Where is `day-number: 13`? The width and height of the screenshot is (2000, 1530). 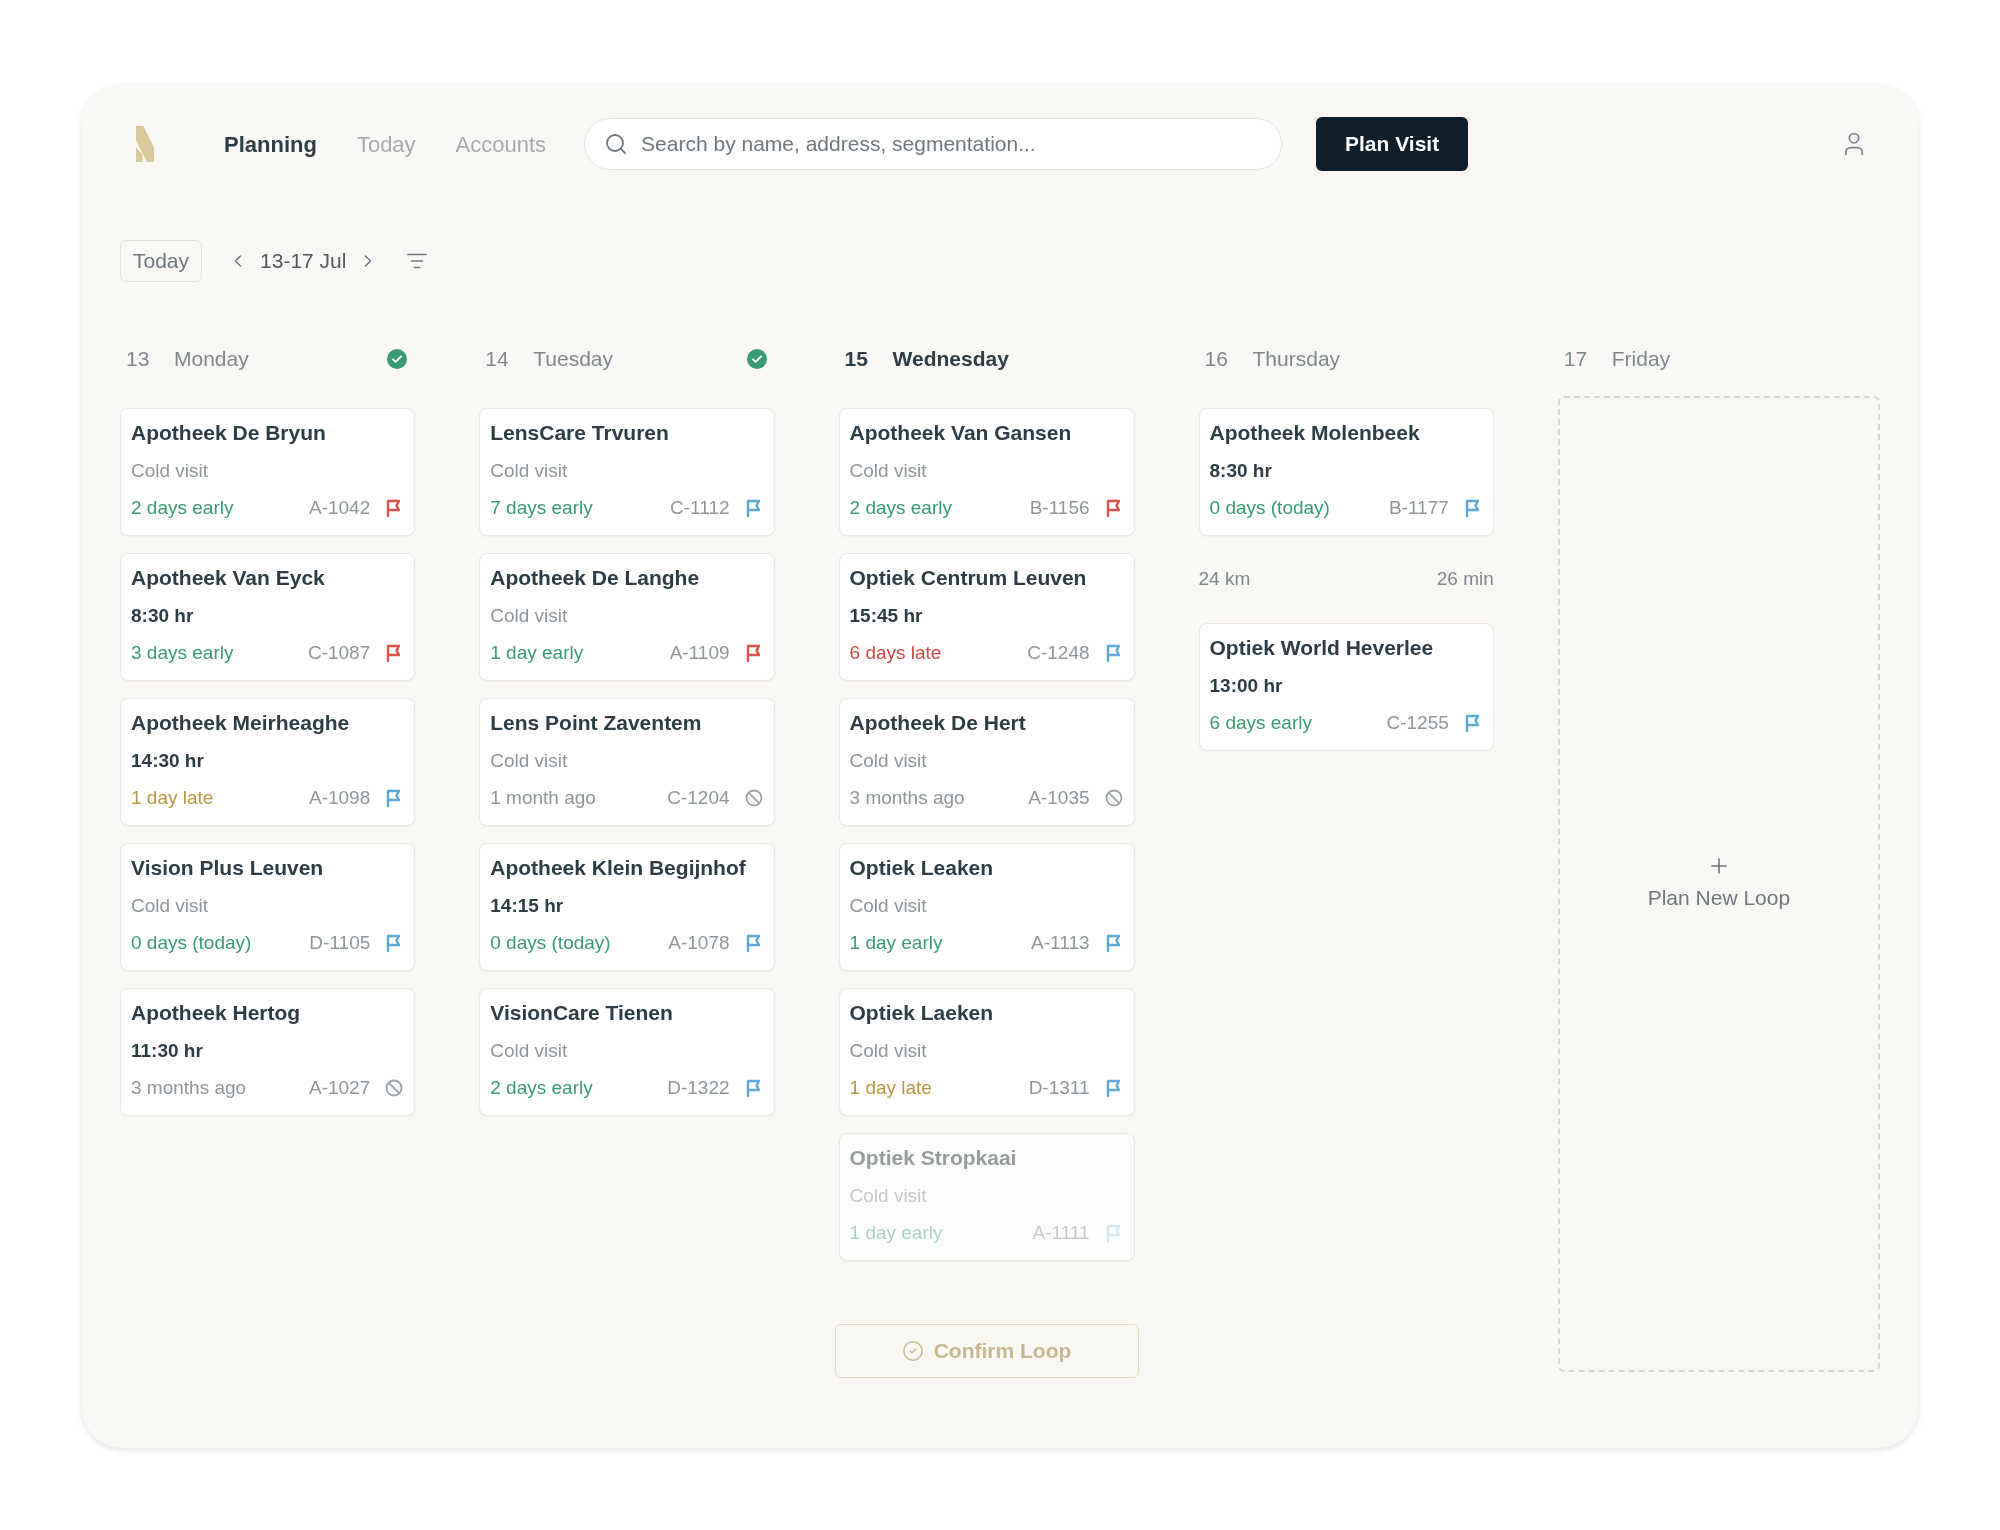 day-number: 13 is located at coordinates (138, 359).